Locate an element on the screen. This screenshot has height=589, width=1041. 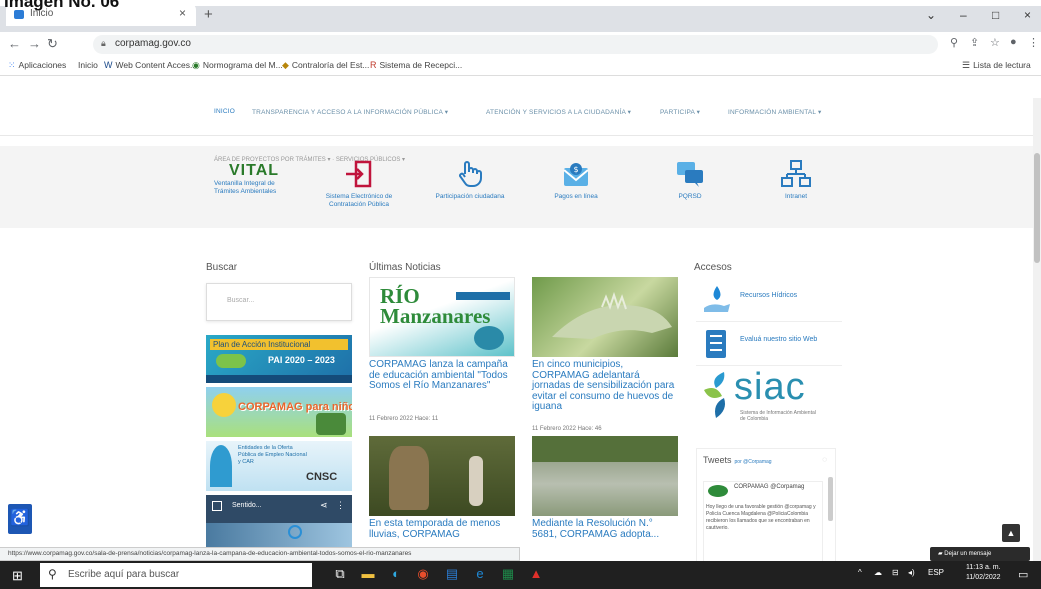
internet-explorer-icon: e is located at coordinates (480, 574).